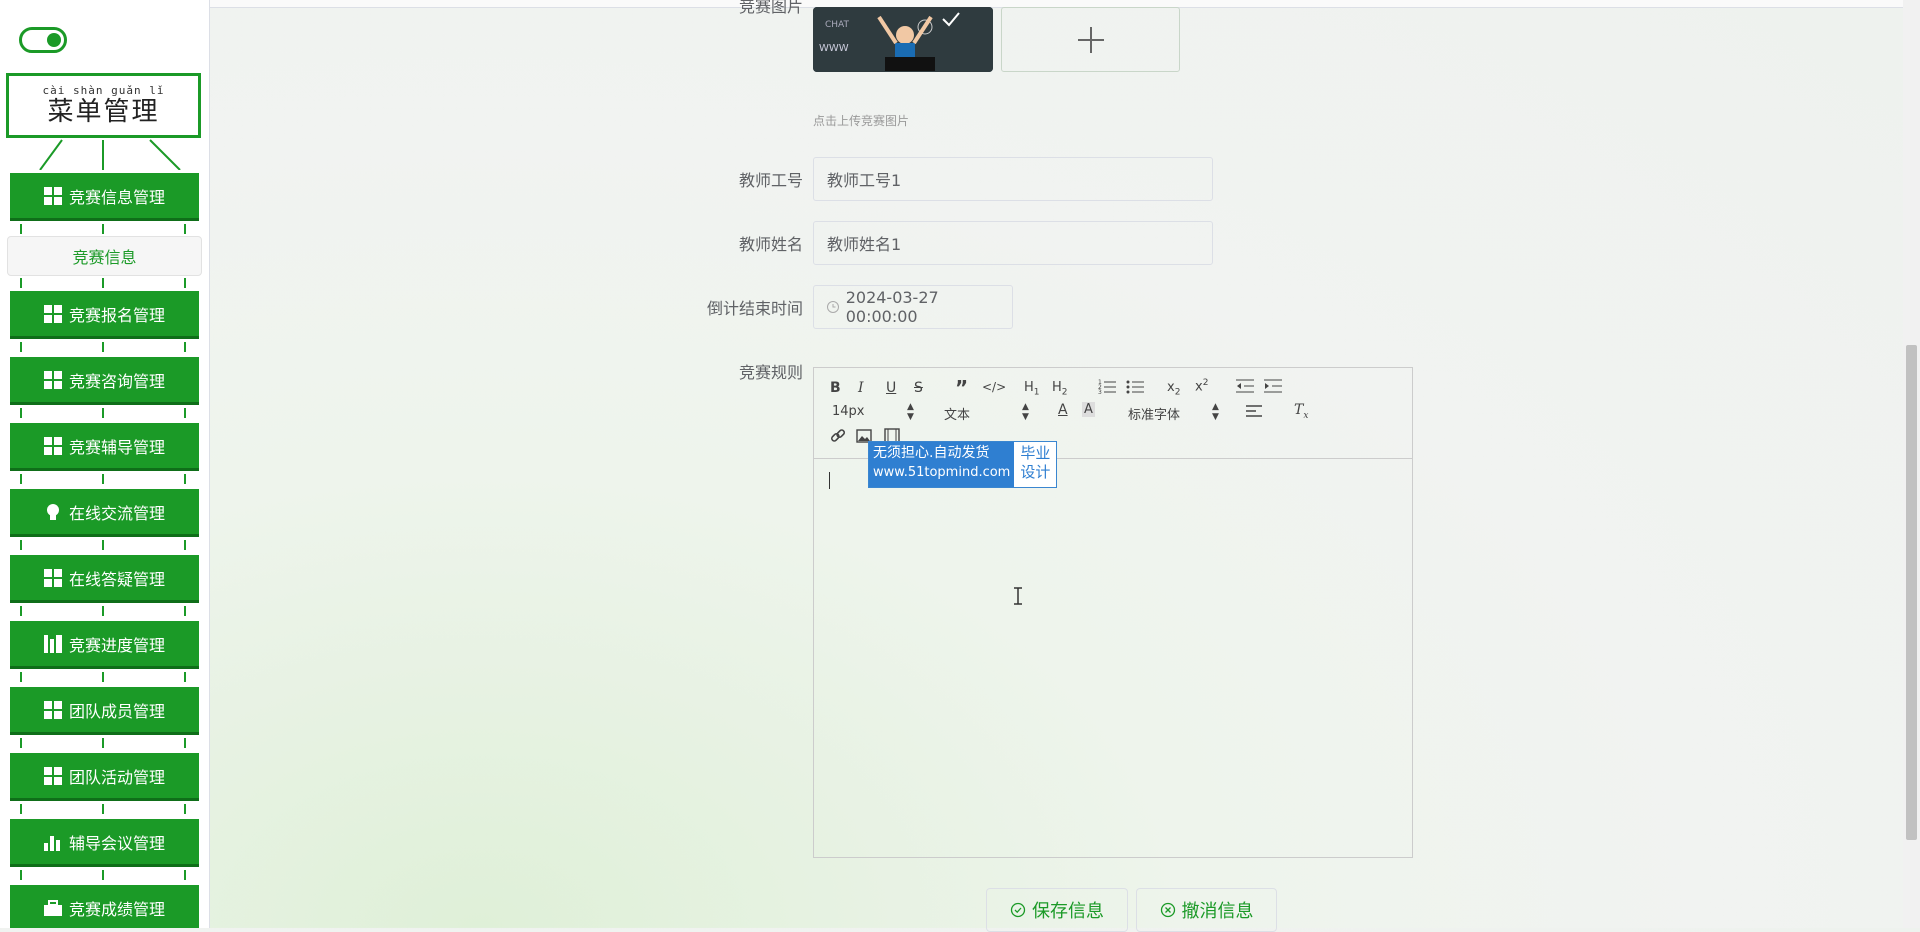 This screenshot has height=932, width=1920. Describe the element at coordinates (1018, 910) in the screenshot. I see `check-circle-icon` at that location.